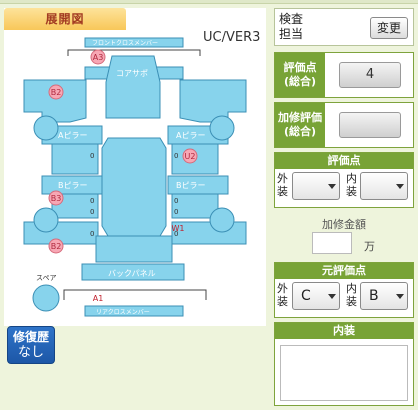 This screenshot has width=418, height=410. Describe the element at coordinates (300, 81) in the screenshot. I see `overall-score-label-line2: (総合)` at that location.